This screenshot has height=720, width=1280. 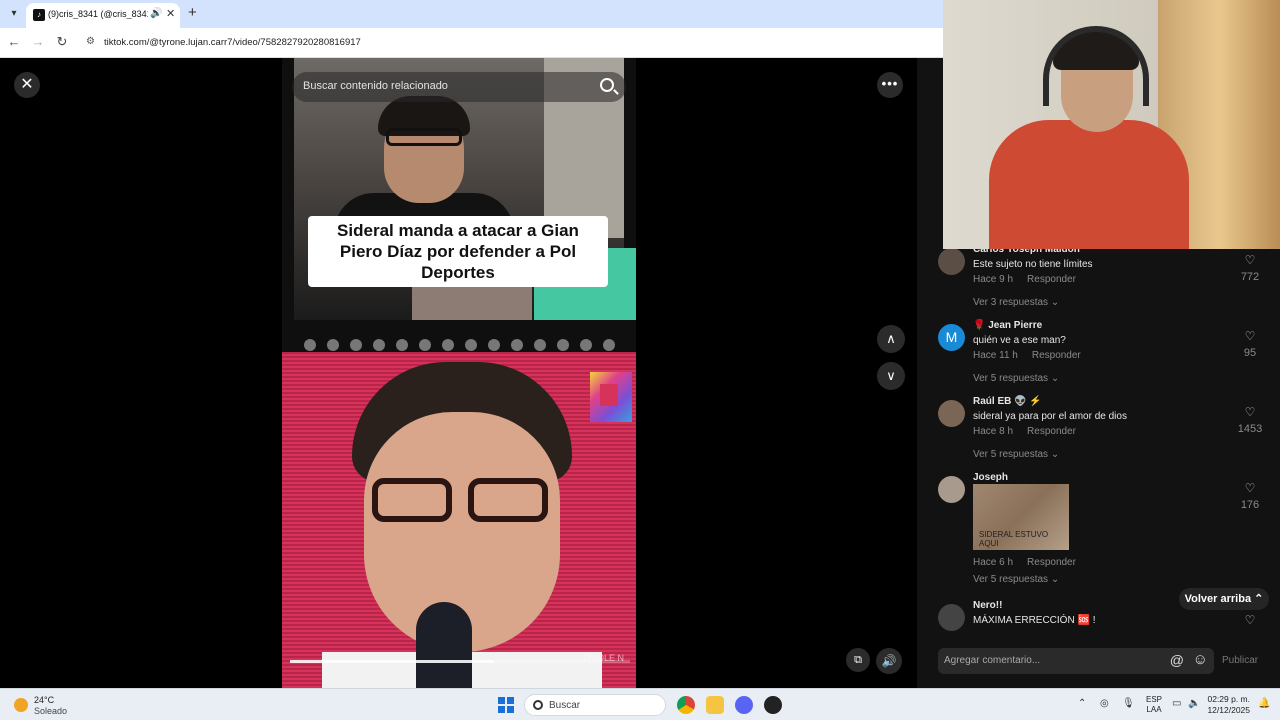 What do you see at coordinates (192, 13) in the screenshot?
I see `new-tab-button: +` at bounding box center [192, 13].